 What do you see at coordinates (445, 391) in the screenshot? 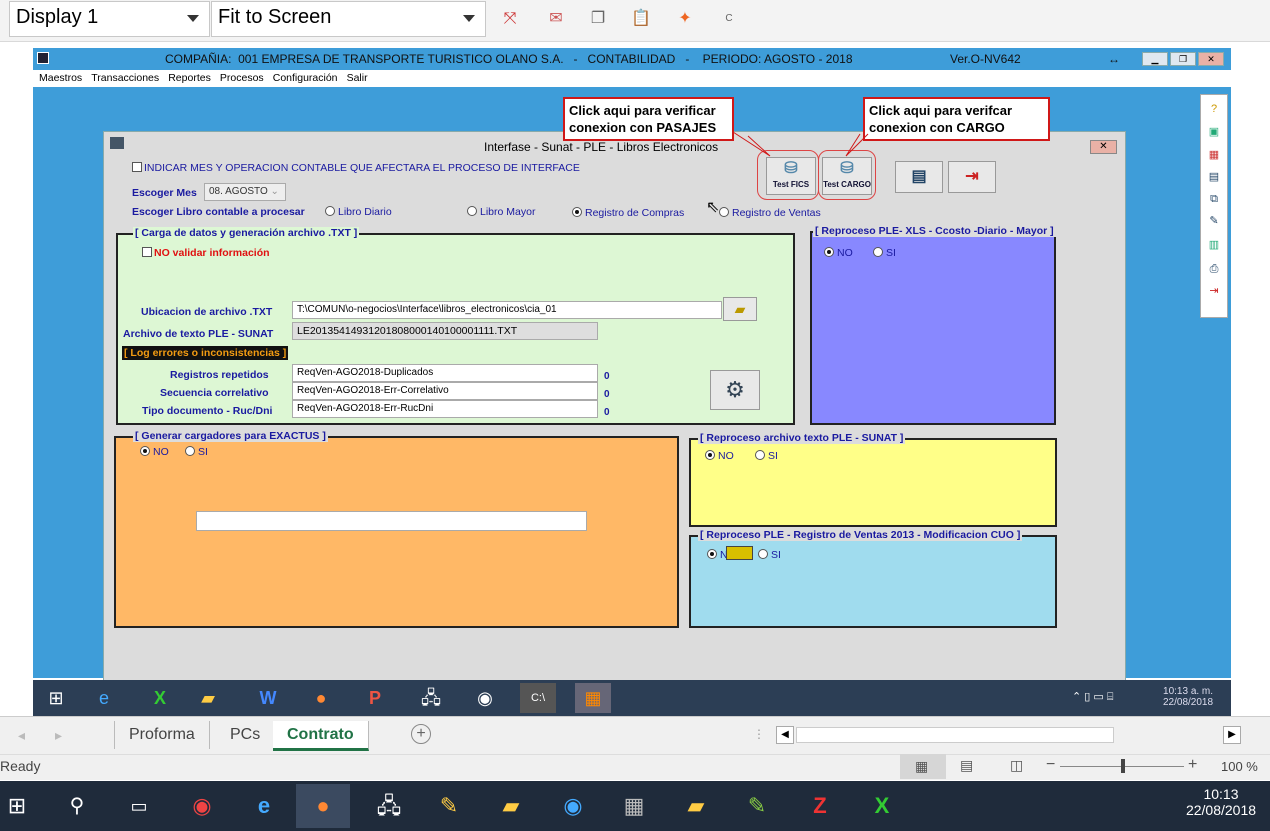
I see `secuencia-correlativo-field: ReqVen-AGO2018-Err-Correlativo` at bounding box center [445, 391].